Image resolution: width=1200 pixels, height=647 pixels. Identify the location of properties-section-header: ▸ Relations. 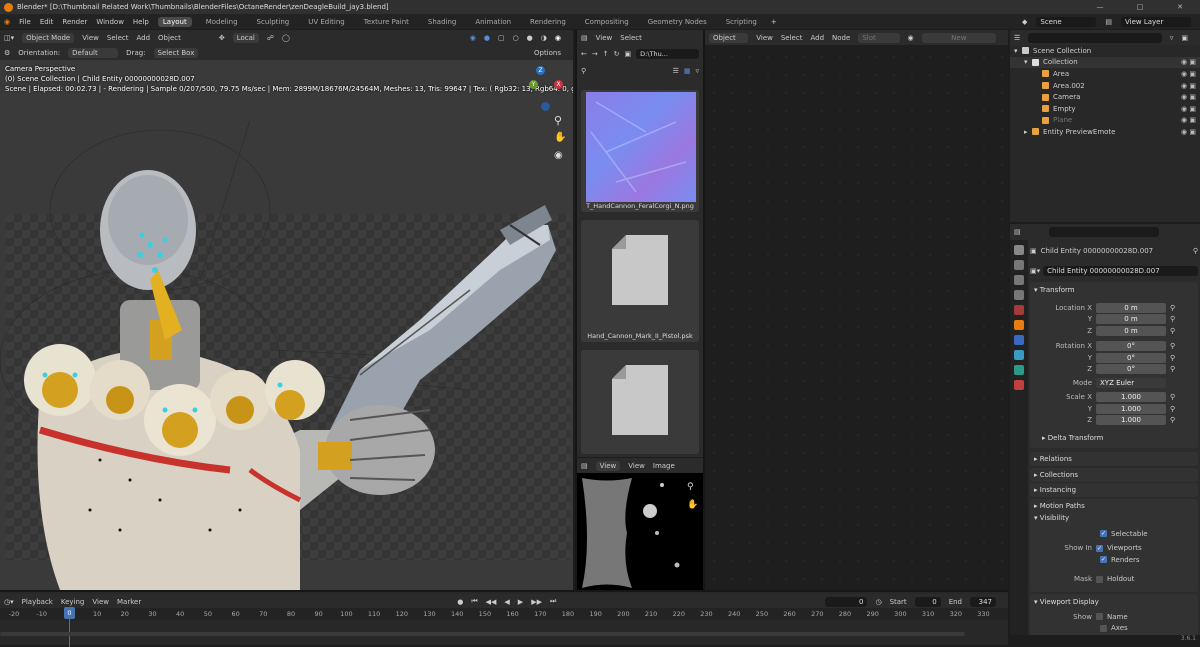
(1114, 459).